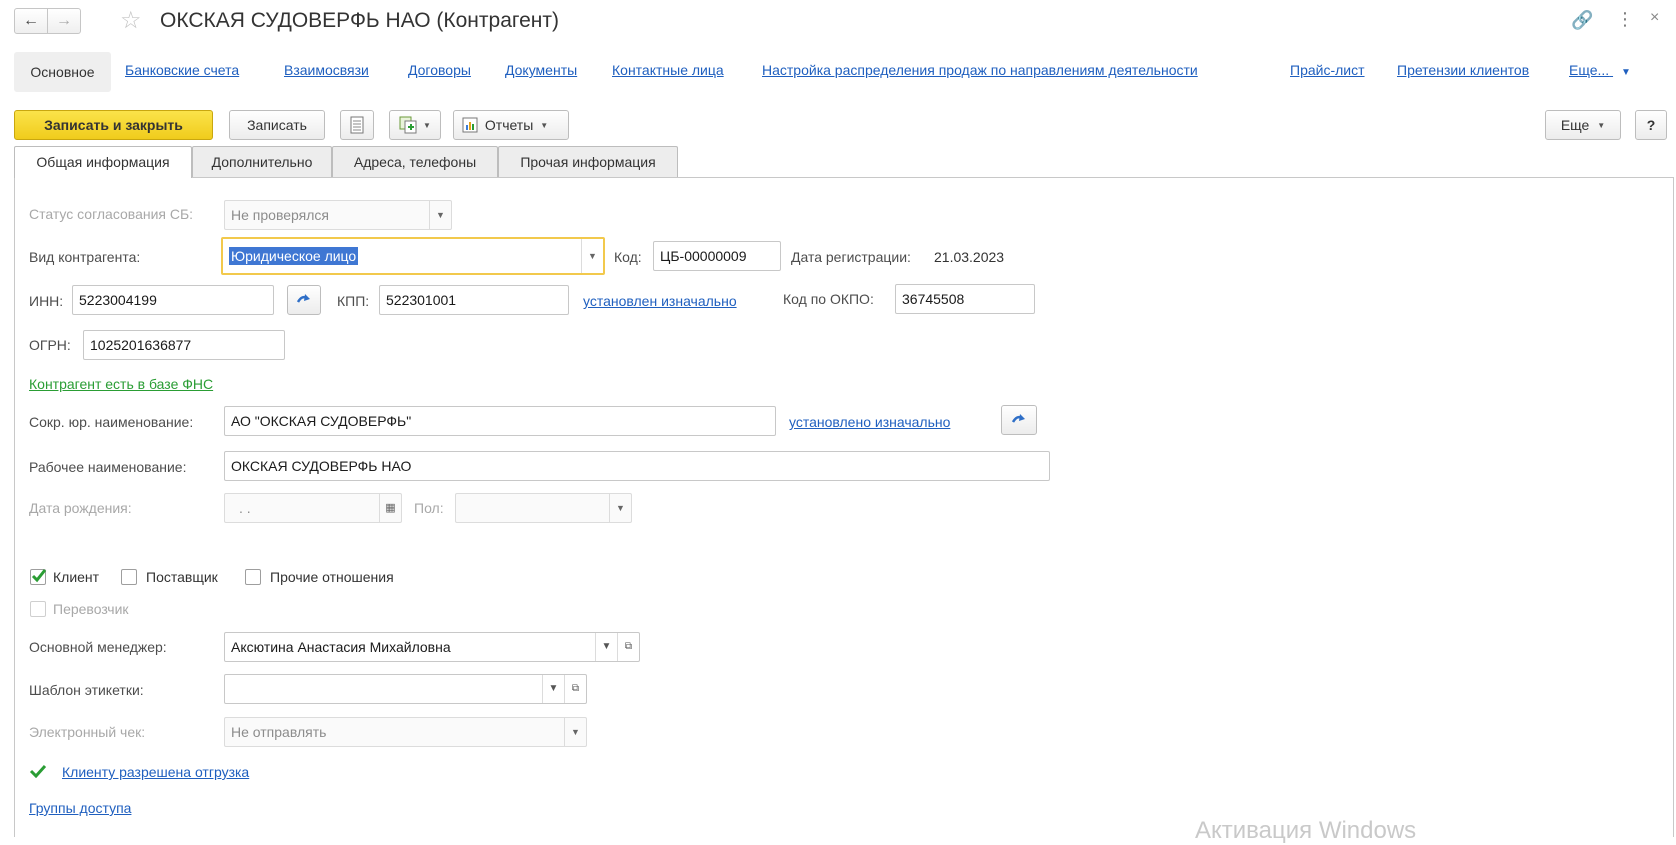  I want to click on gender-field: ▼, so click(543, 508).